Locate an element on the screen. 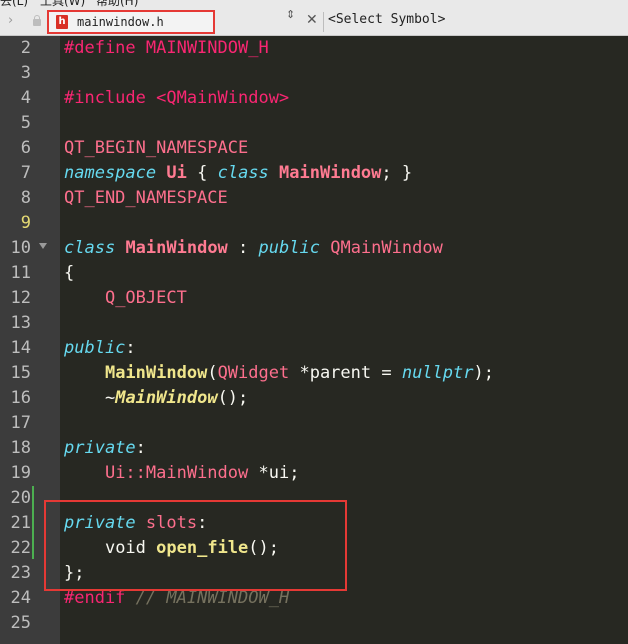 The width and height of the screenshot is (628, 644). editor-toolbar: › h mainwindow.h ⇕ ✕ <Select Symbol> is located at coordinates (314, 22).